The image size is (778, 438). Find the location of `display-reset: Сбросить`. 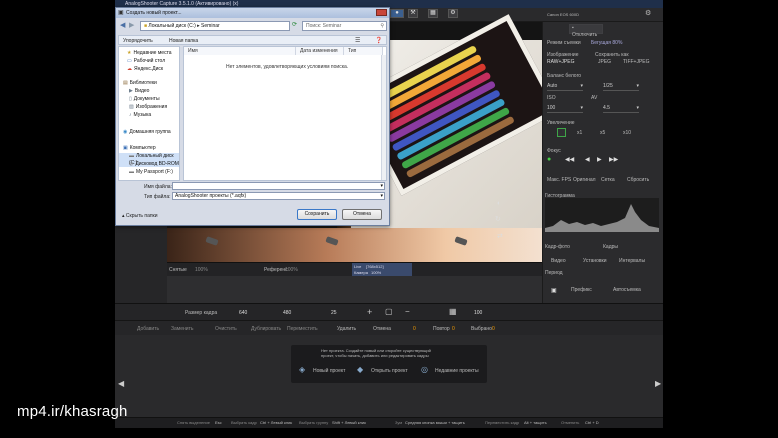

display-reset: Сбросить is located at coordinates (638, 180).